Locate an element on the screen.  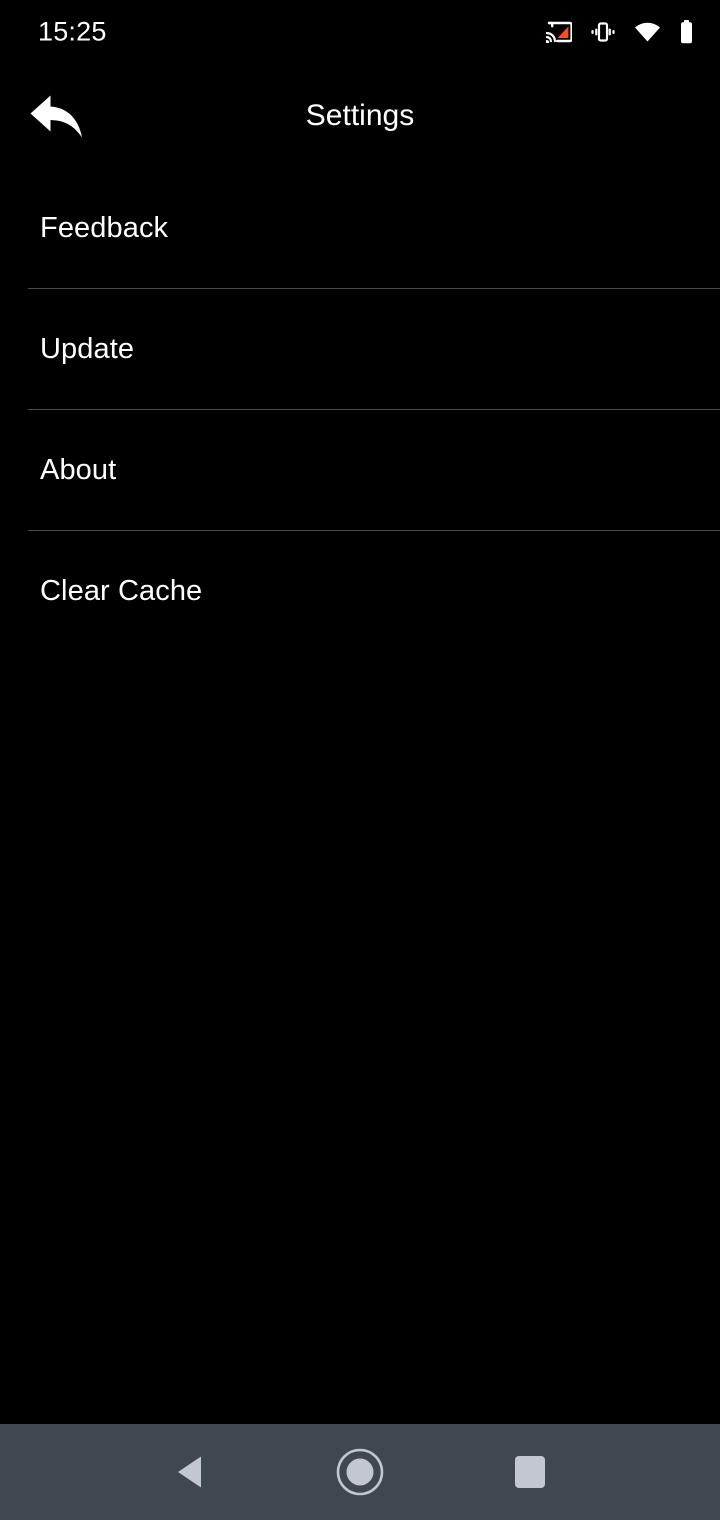
nav-back-button is located at coordinates (190, 1472).